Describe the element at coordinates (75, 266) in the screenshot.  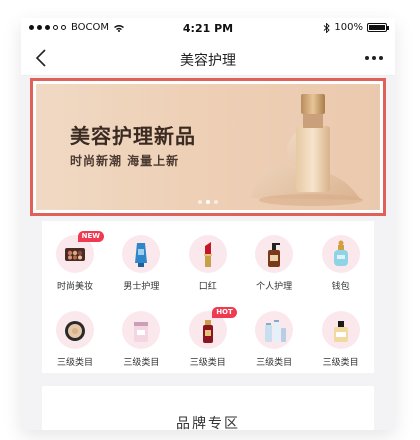
I see `category-item: NEW 时尚美妆` at that location.